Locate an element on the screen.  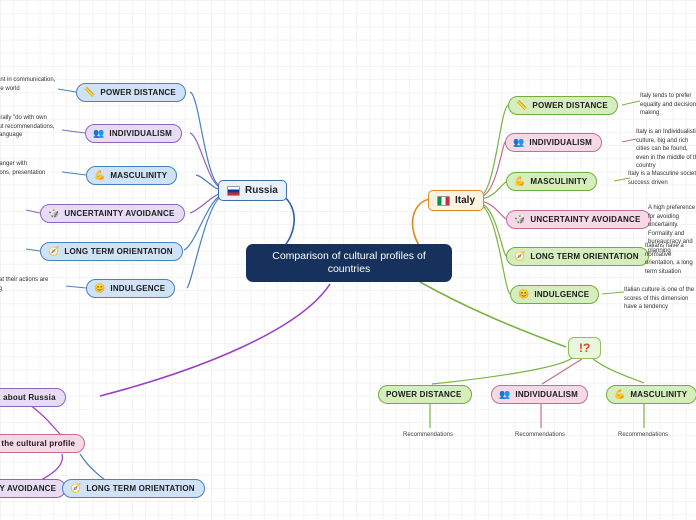
branch-italy-label: Italy is located at coordinates (465, 200).